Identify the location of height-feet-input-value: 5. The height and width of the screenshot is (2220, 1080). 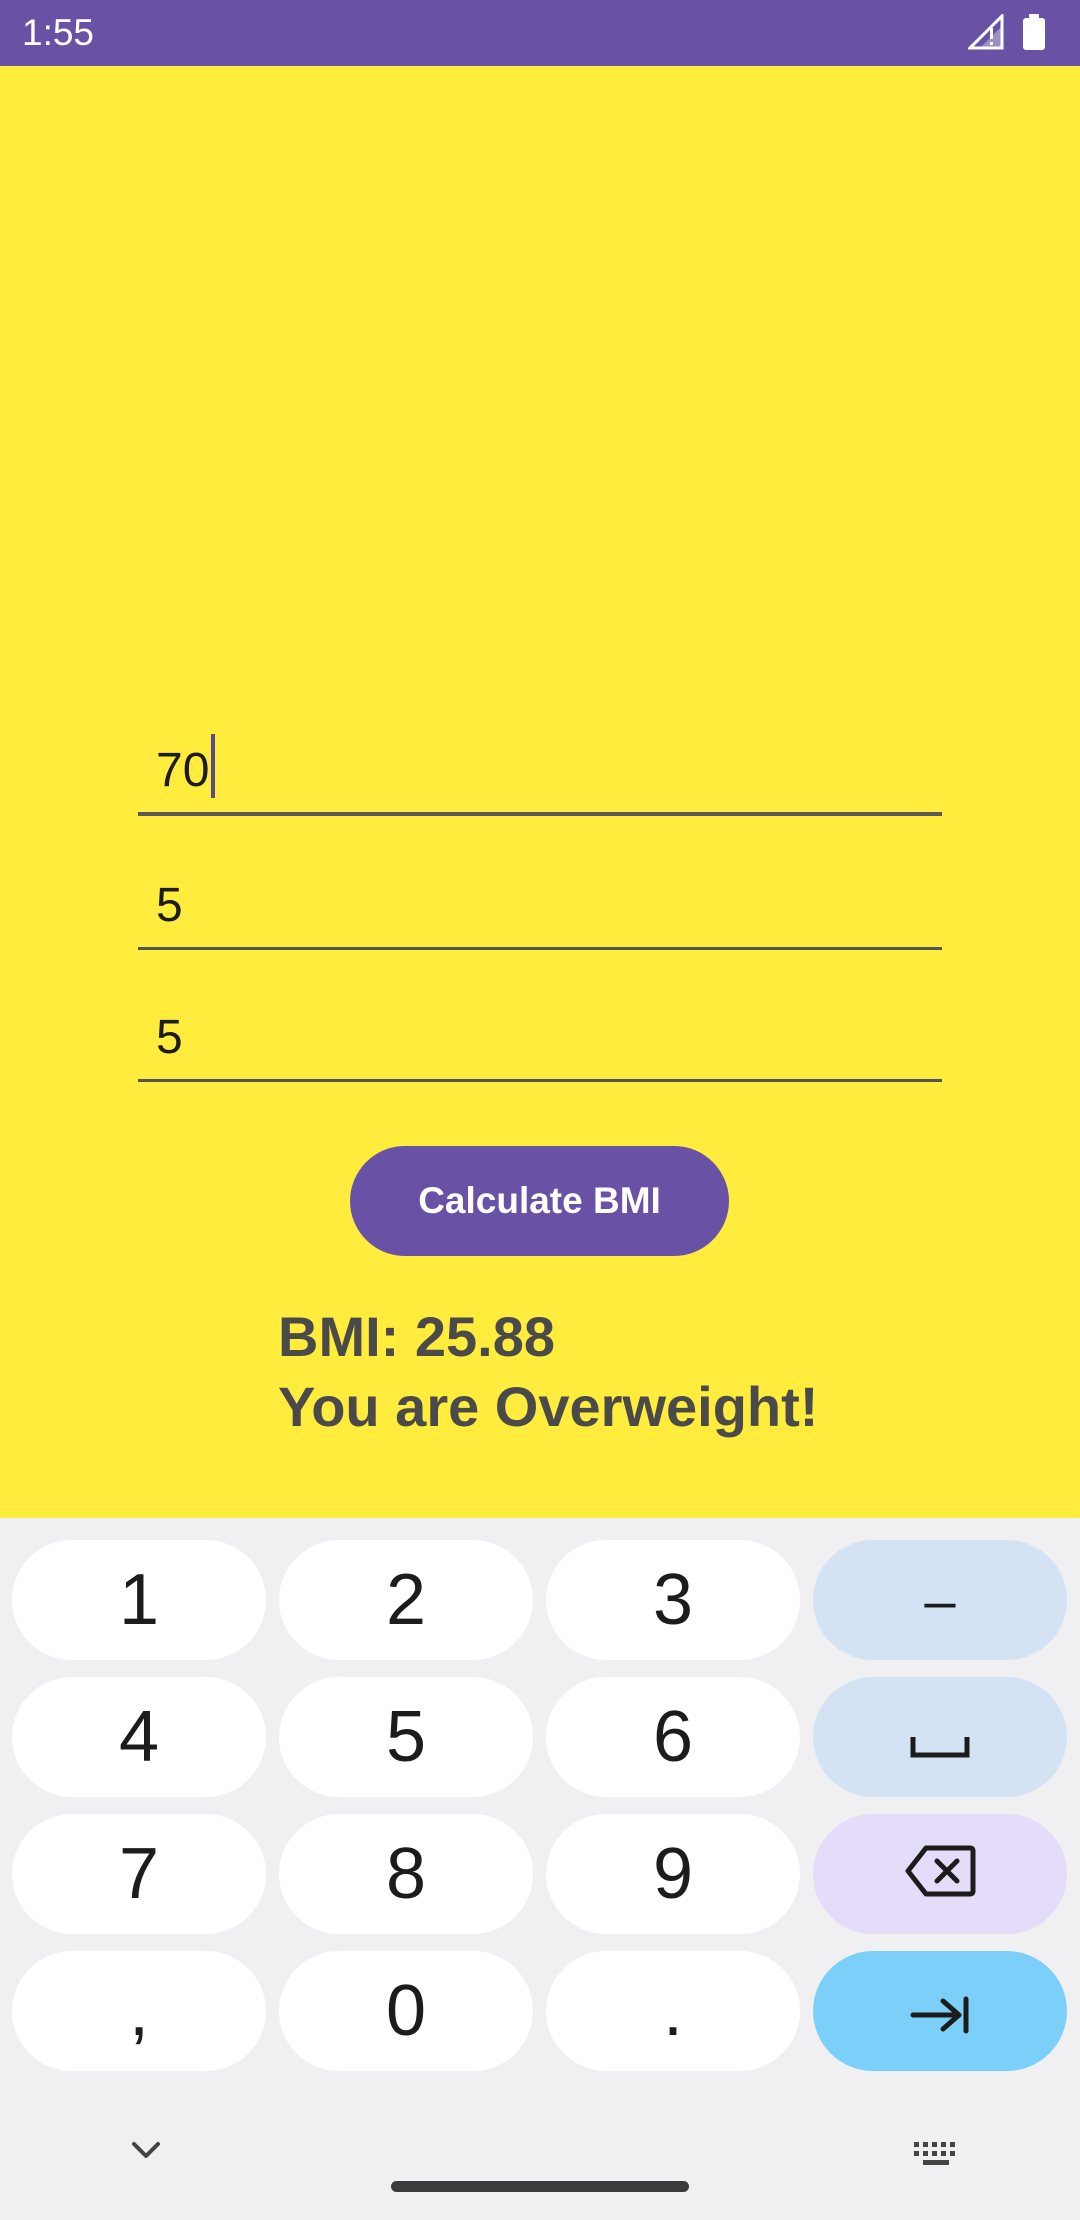
(169, 905).